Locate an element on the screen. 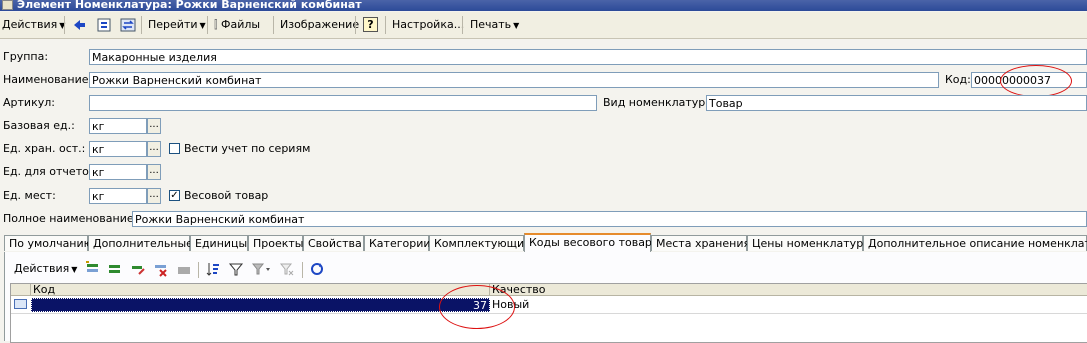  base-unit-field: кг is located at coordinates (118, 126).